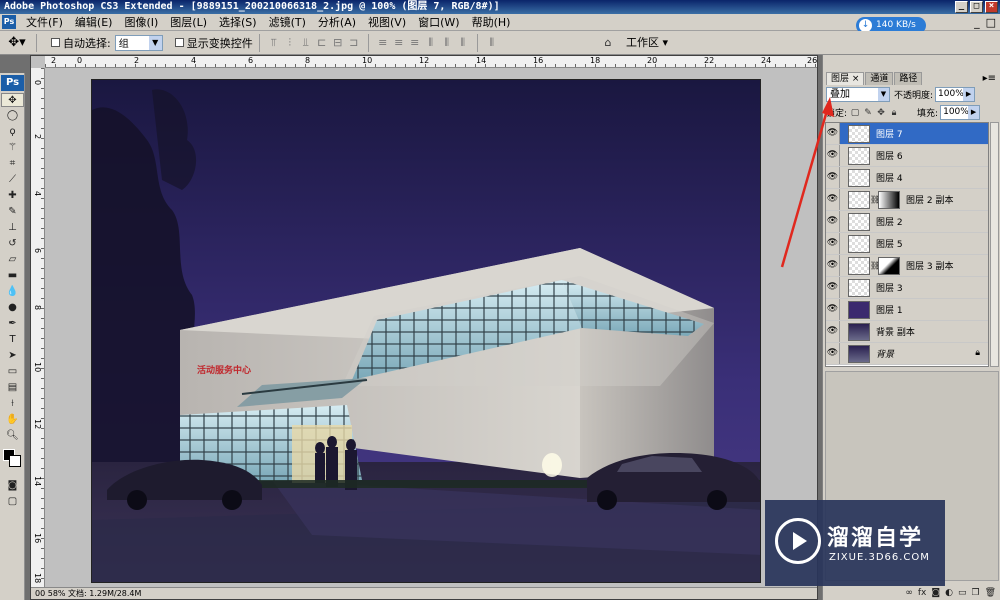 The width and height of the screenshot is (1000, 600). Describe the element at coordinates (907, 288) in the screenshot. I see `layer-row-3: 👁︎ 图层 3` at that location.